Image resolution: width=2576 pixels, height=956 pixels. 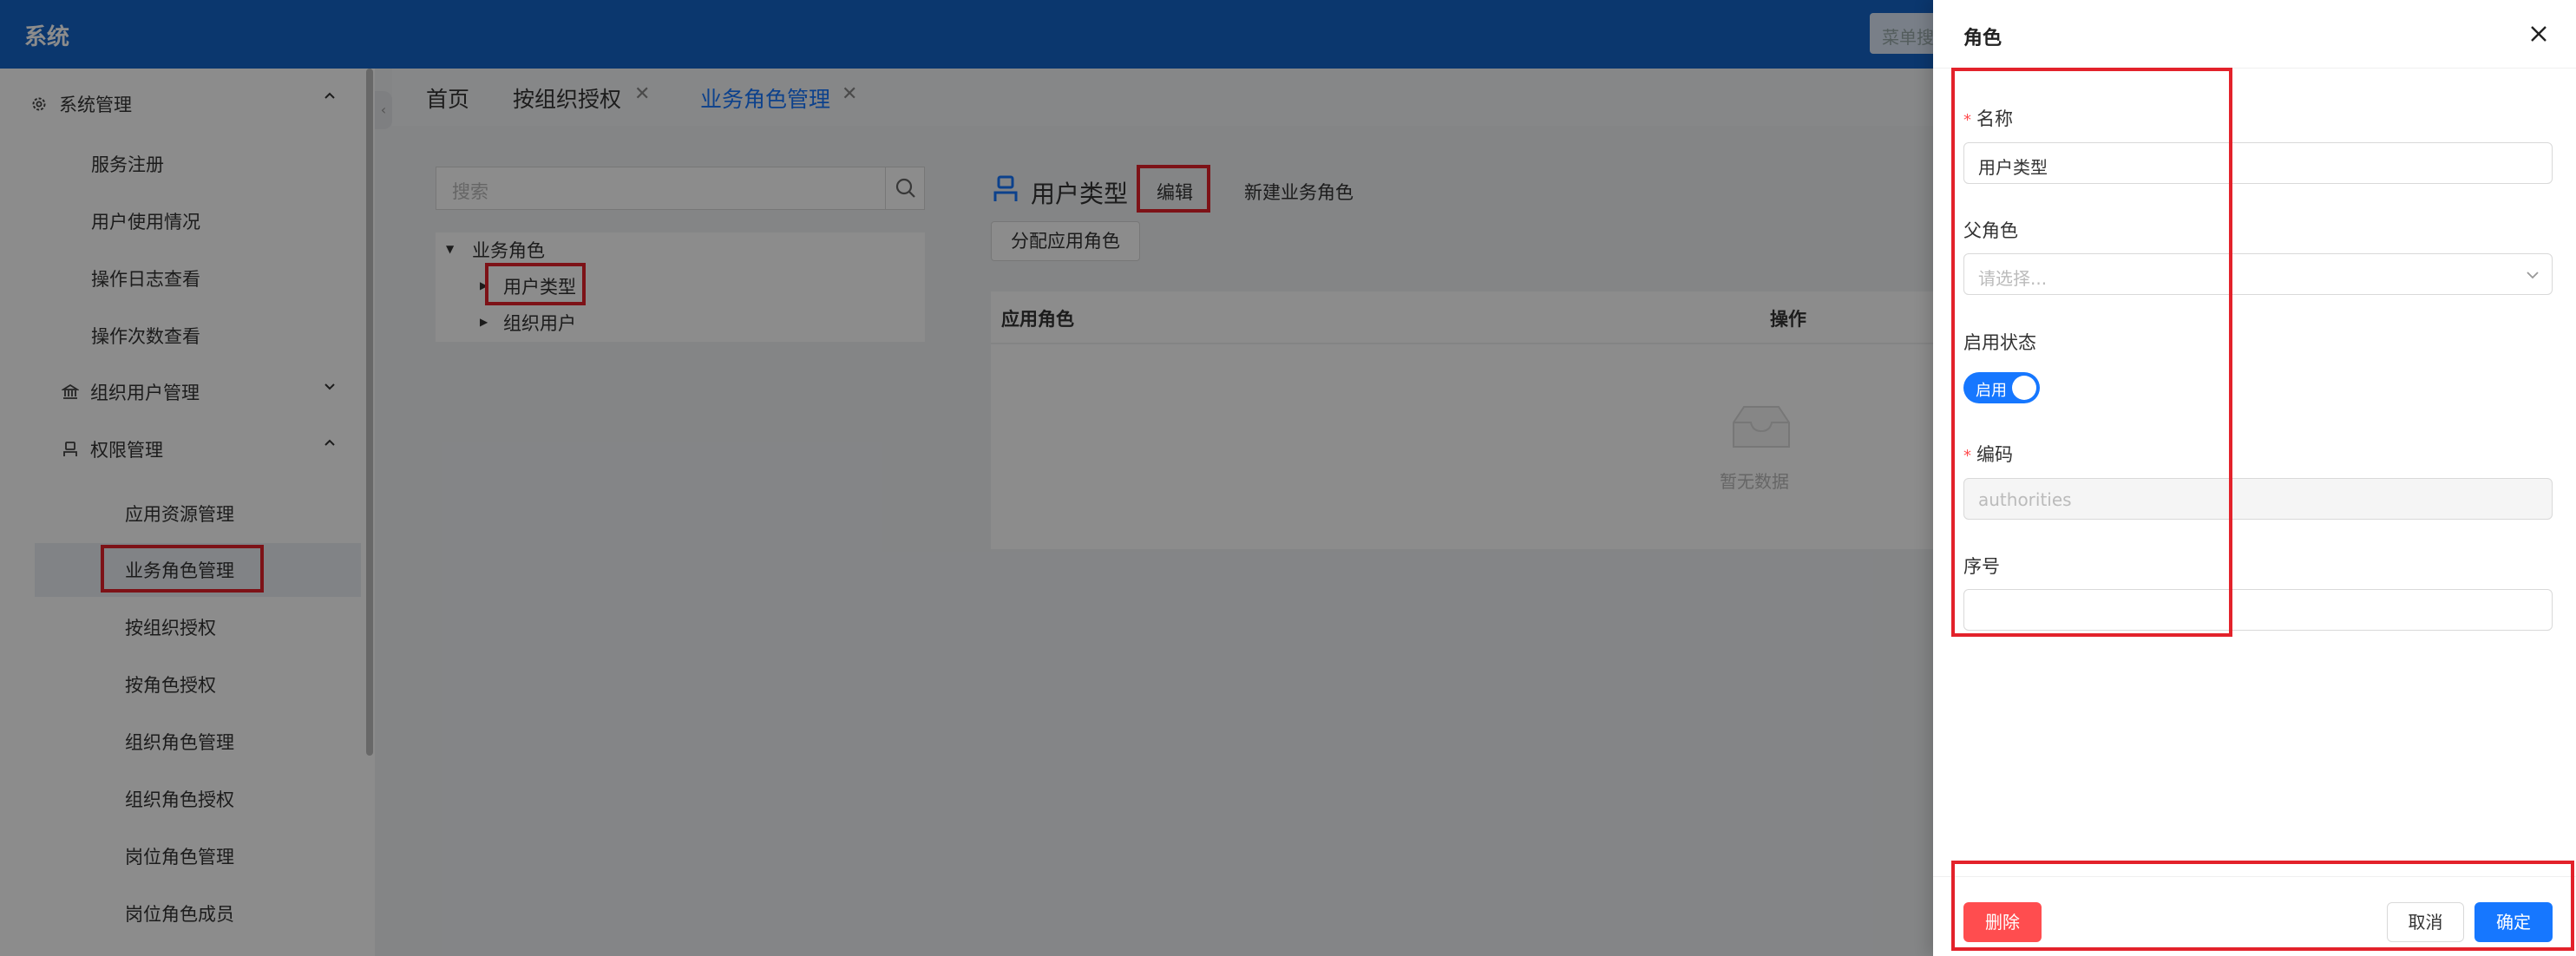 I want to click on close-icon, so click(x=2538, y=34).